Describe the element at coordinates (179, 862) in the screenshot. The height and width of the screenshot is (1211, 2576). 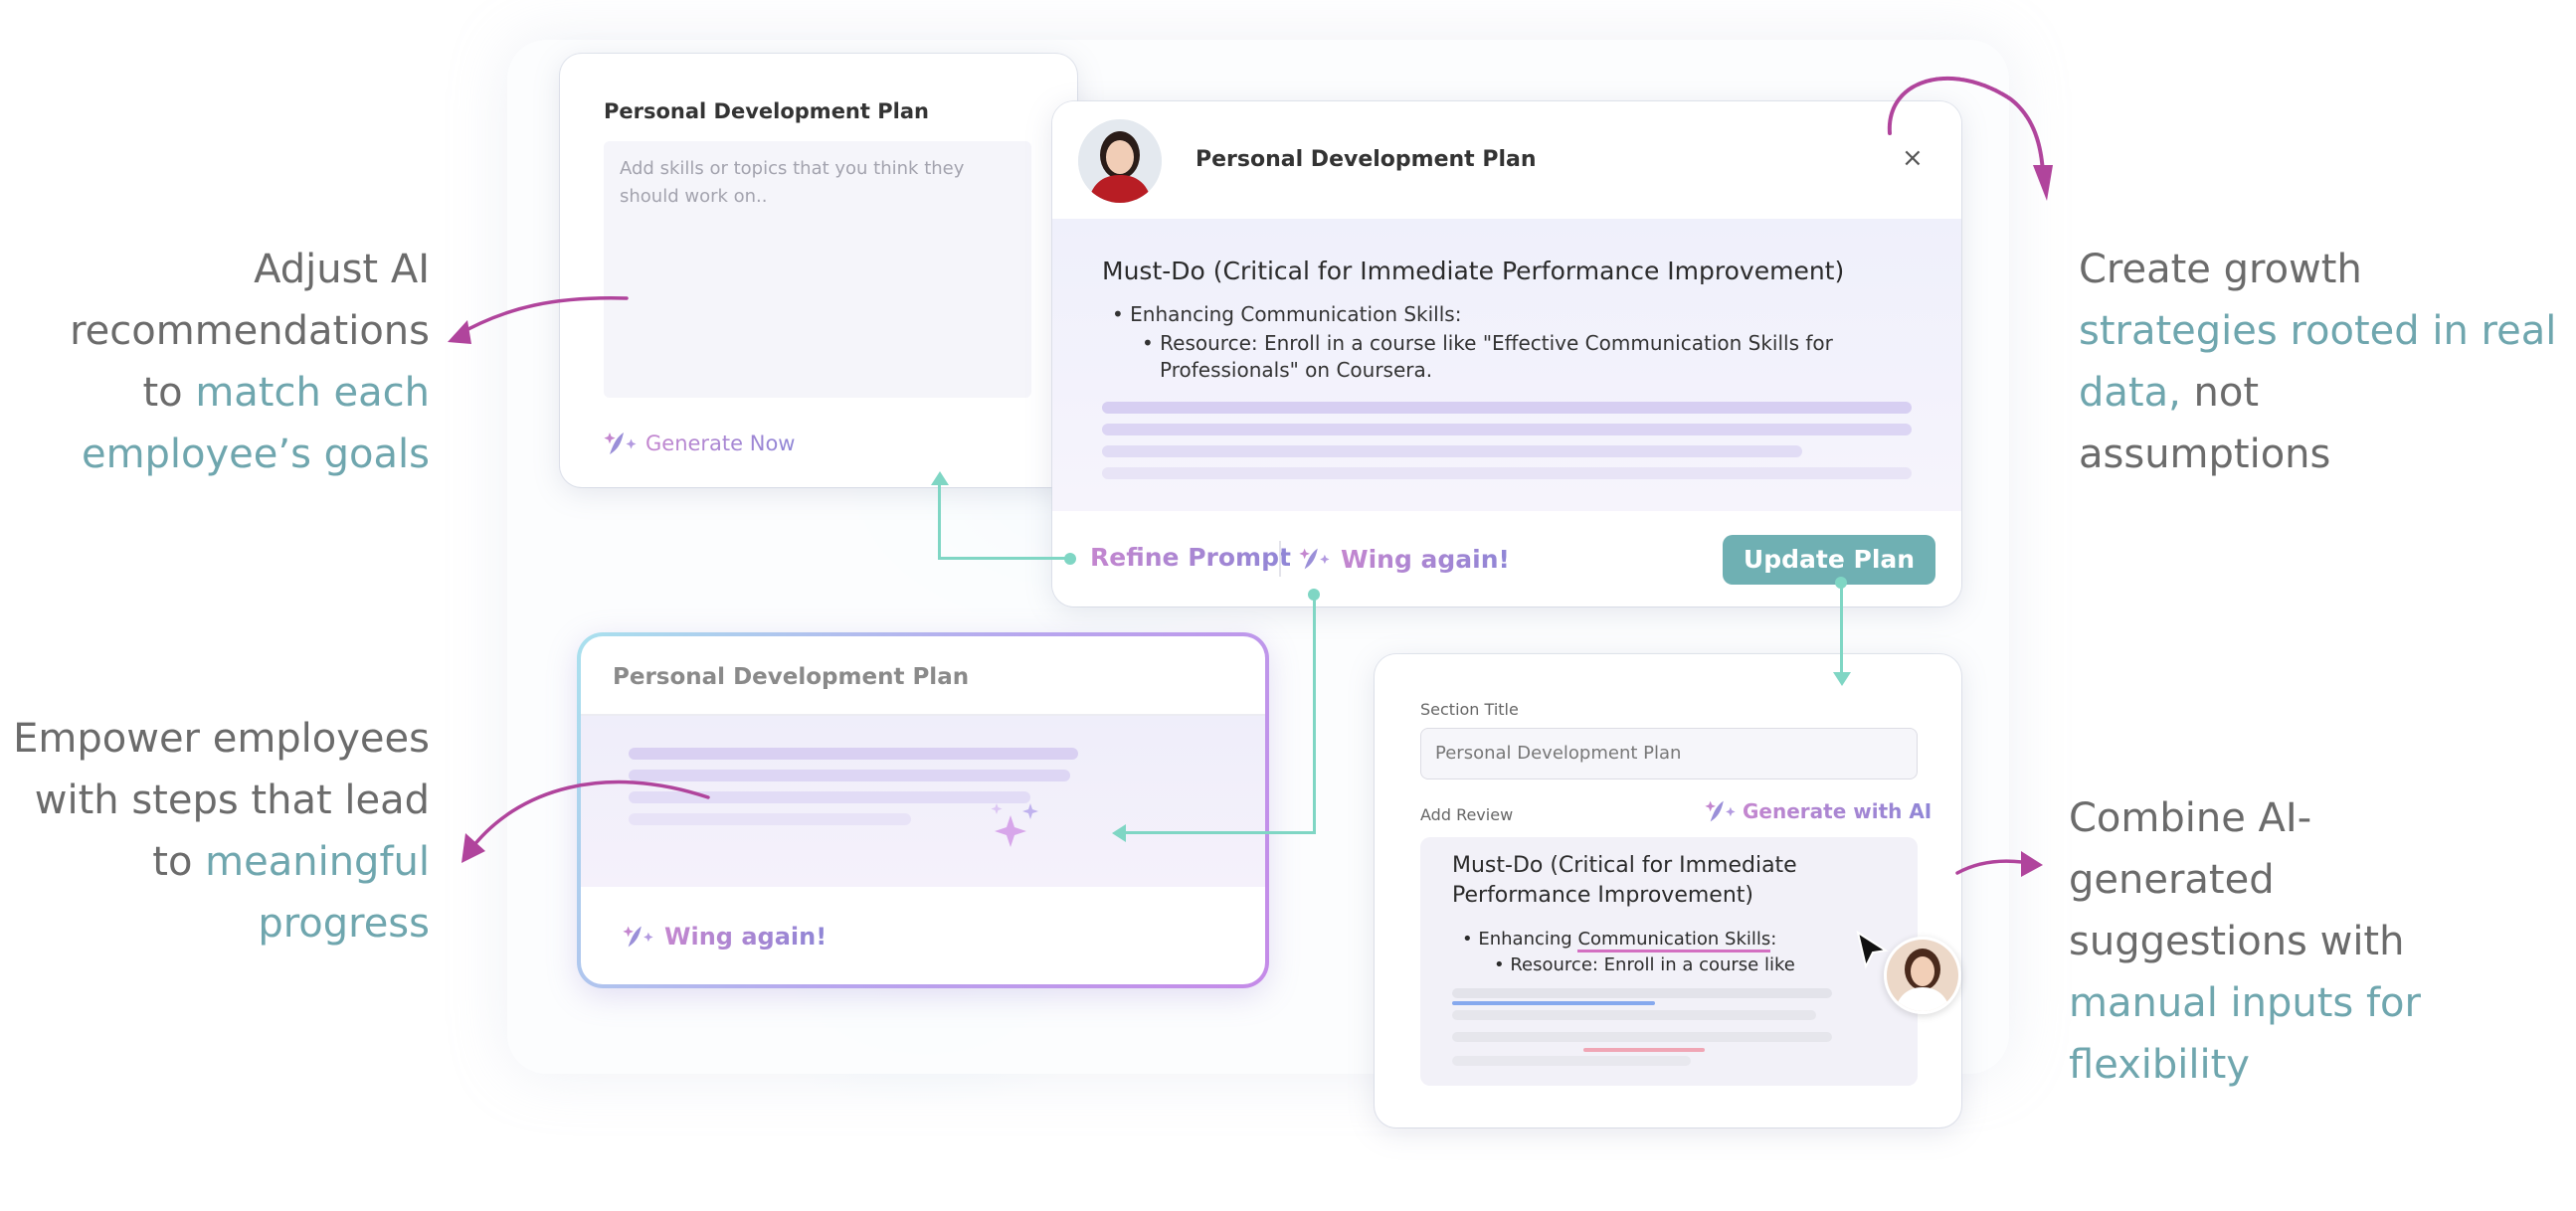
I see `left-caption-2-line3-plain: to` at that location.